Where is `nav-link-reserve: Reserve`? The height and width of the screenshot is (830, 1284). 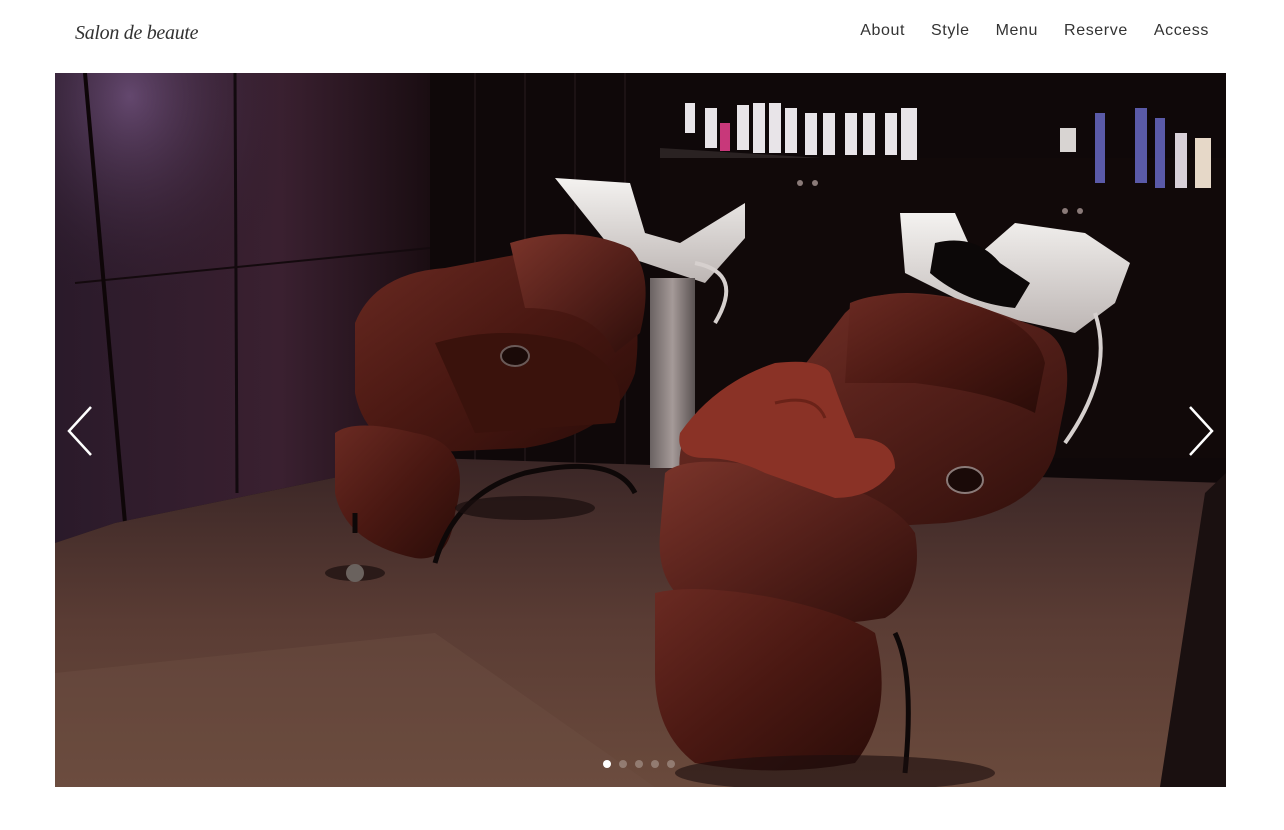 nav-link-reserve: Reserve is located at coordinates (1096, 31).